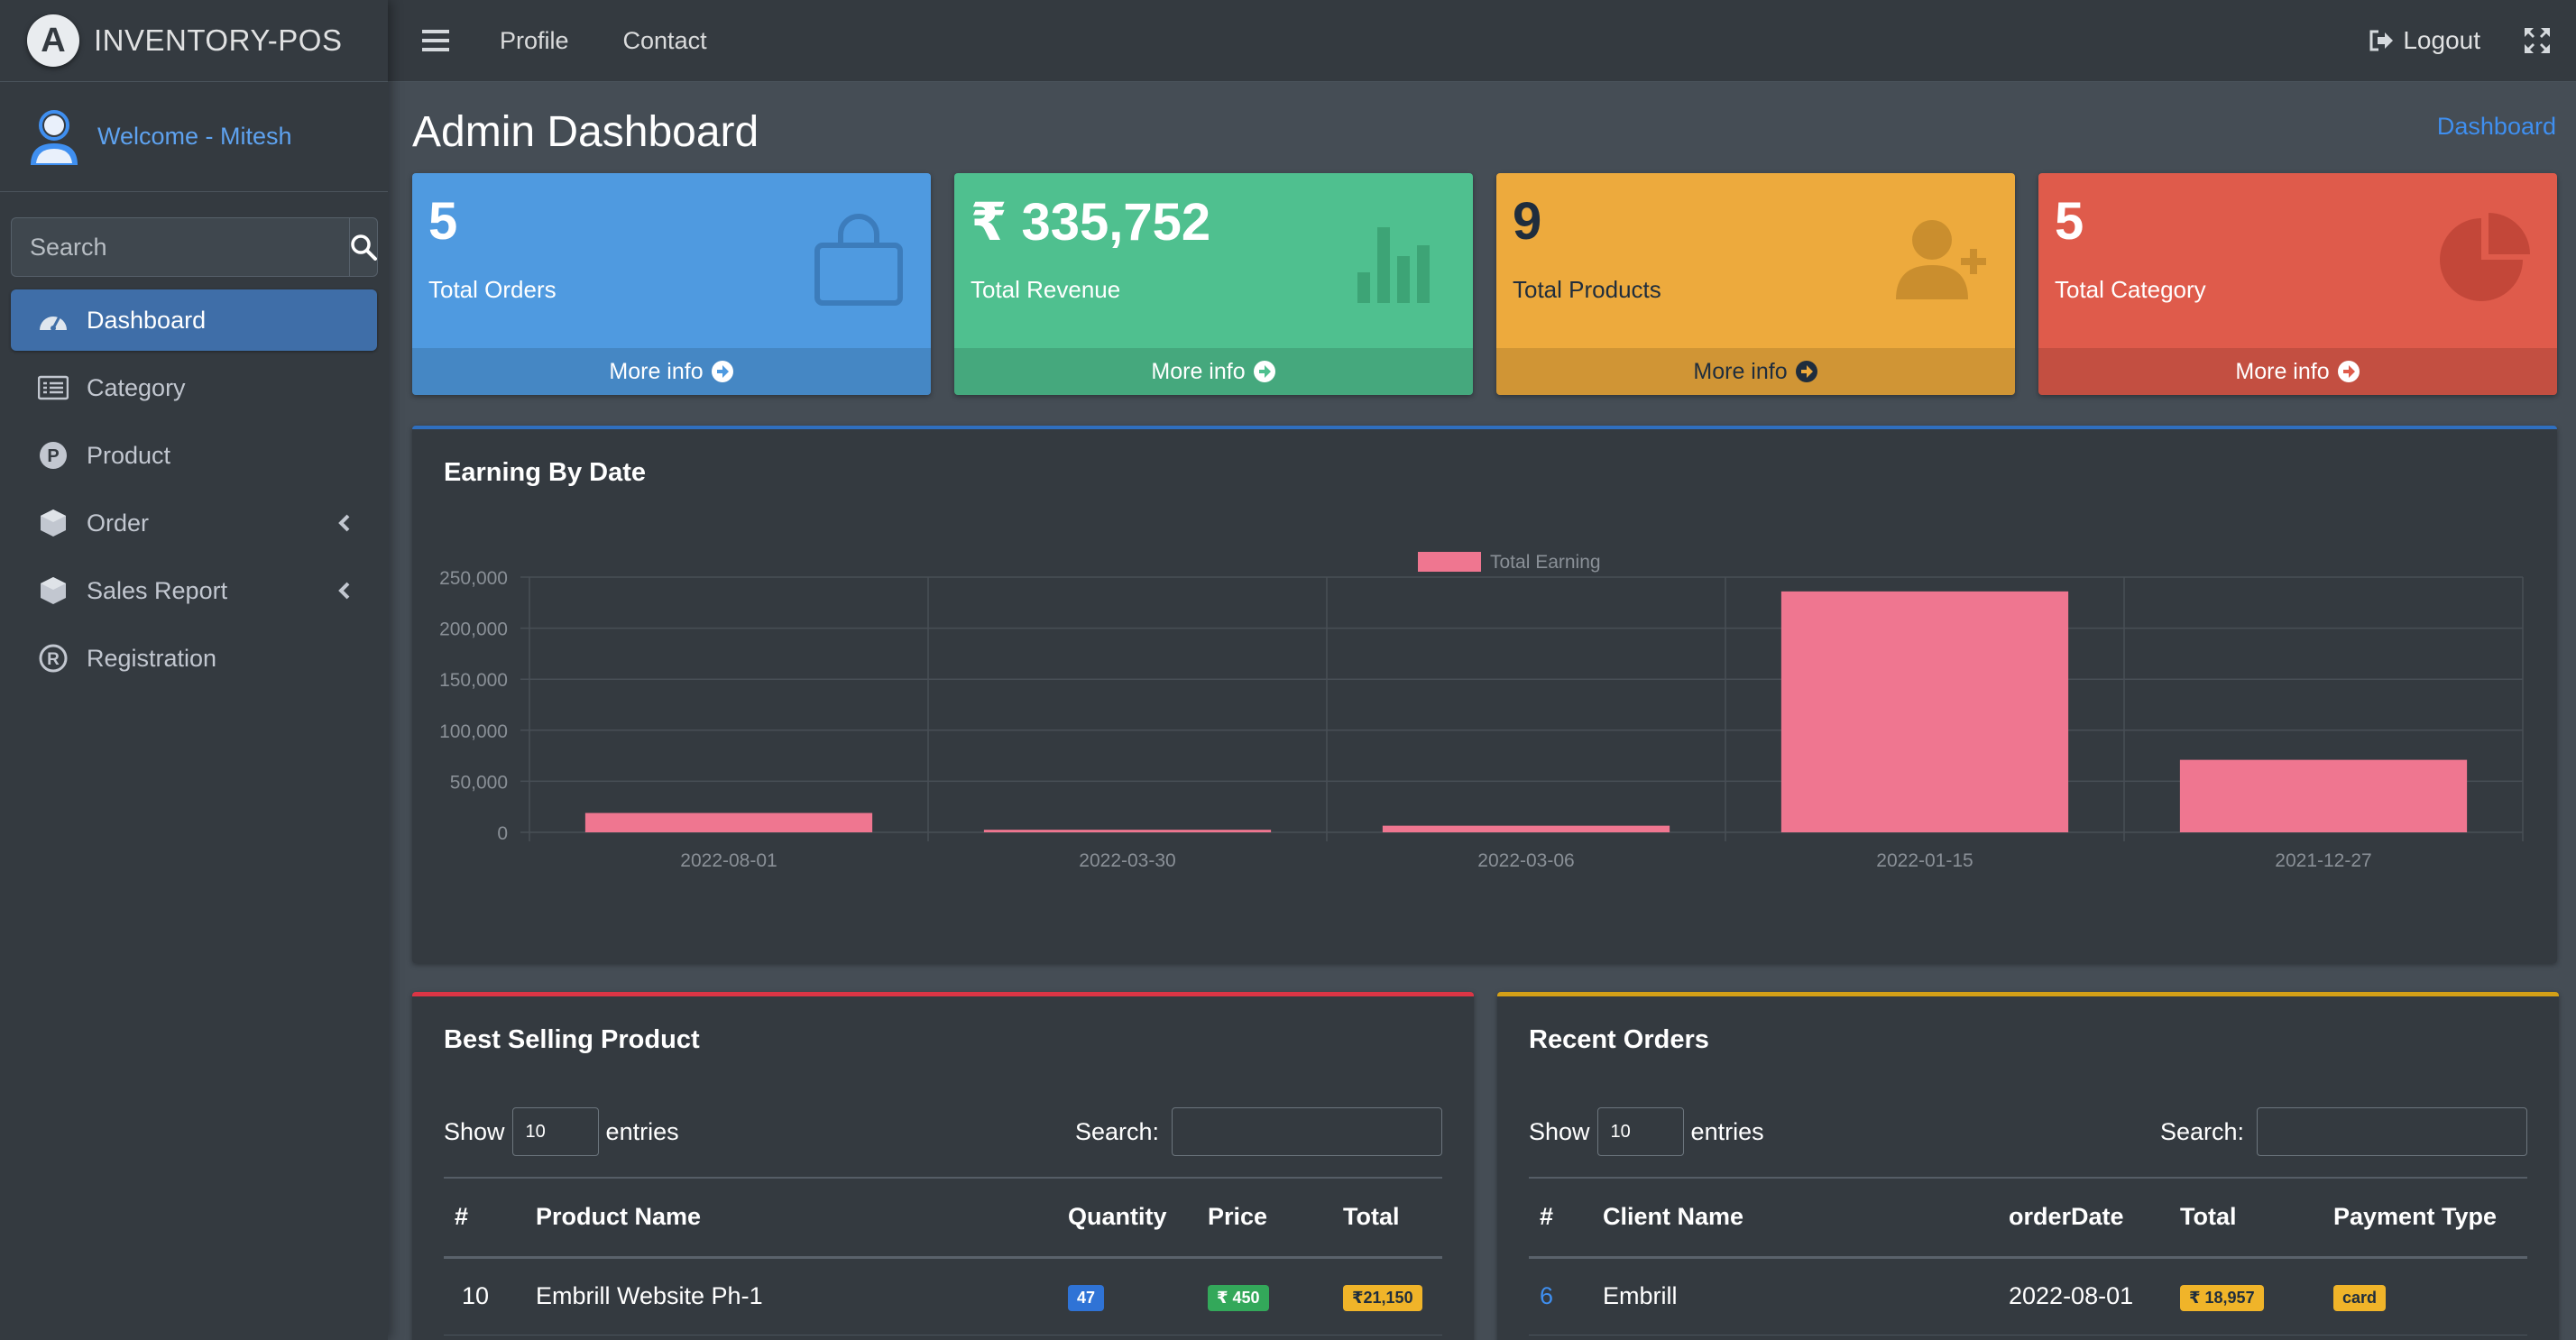 The height and width of the screenshot is (1340, 2576). I want to click on cell-price: ₹ 450, so click(1264, 1296).